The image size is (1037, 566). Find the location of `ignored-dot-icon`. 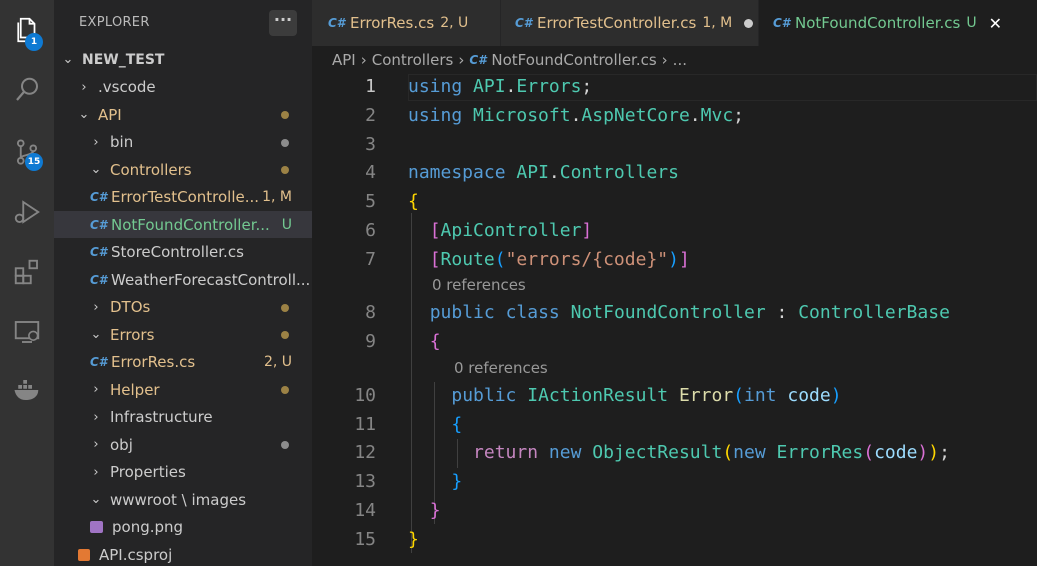

ignored-dot-icon is located at coordinates (285, 445).